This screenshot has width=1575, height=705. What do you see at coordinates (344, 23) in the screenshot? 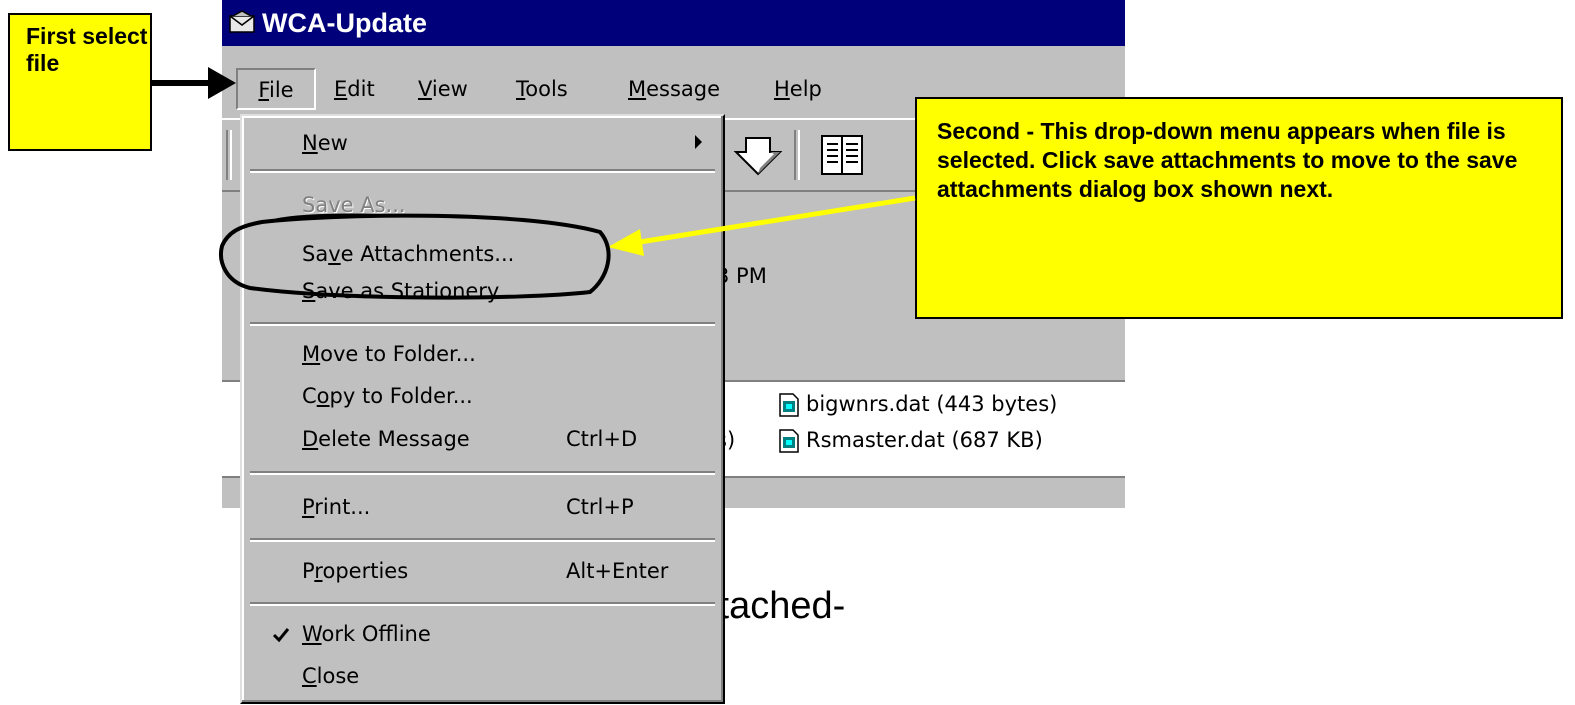
I see `window-title: WCA-Update` at bounding box center [344, 23].